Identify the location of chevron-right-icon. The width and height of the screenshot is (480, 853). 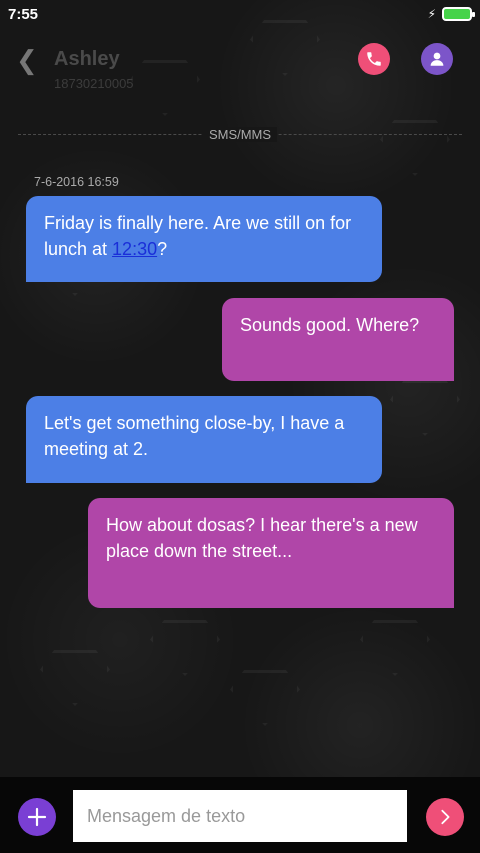
(445, 817).